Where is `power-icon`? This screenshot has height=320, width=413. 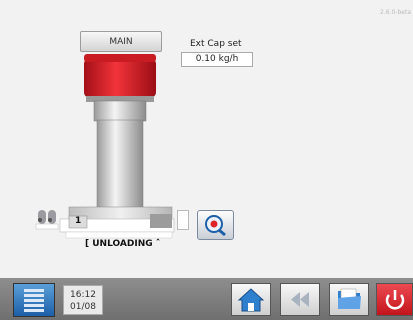 power-icon is located at coordinates (395, 300).